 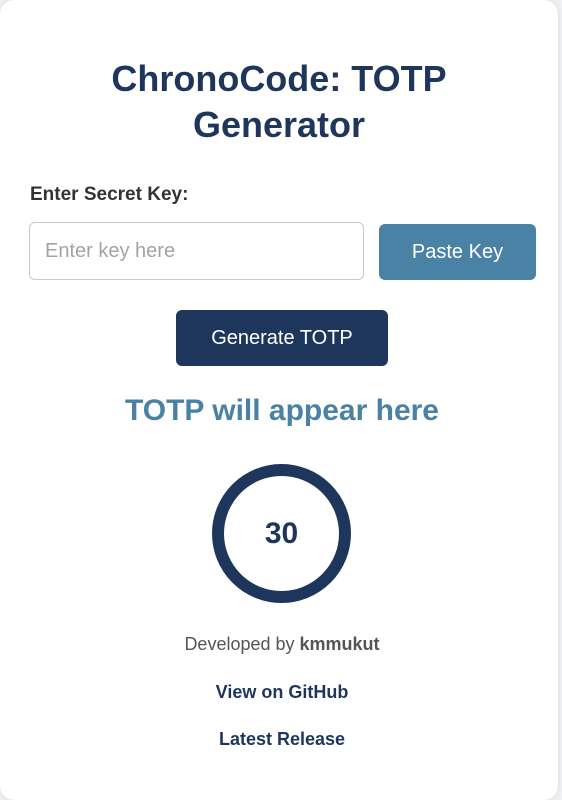 I want to click on author-name: kmmukut, so click(x=339, y=644).